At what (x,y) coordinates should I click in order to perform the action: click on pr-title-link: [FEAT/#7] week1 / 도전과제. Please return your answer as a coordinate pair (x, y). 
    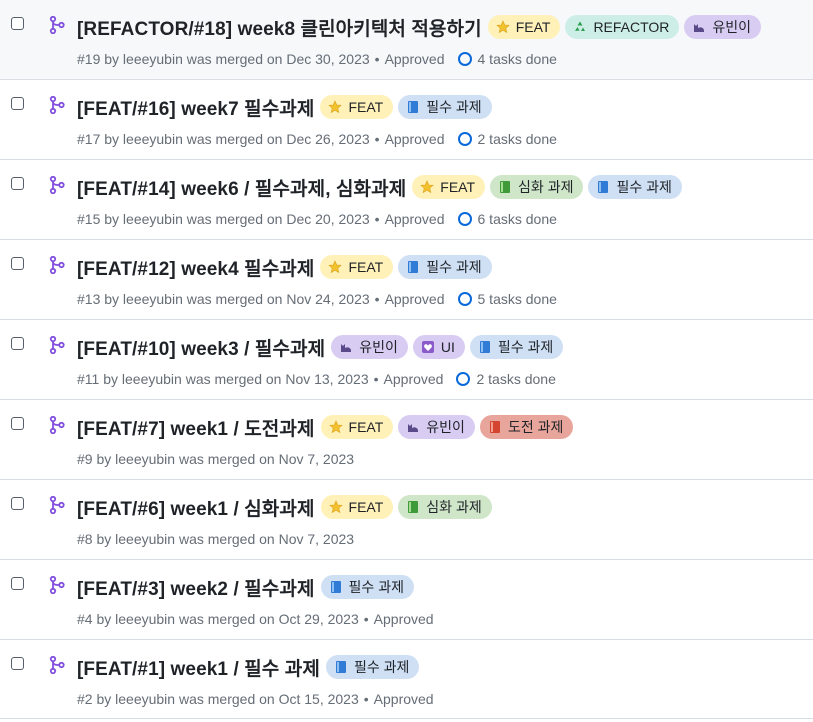
    Looking at the image, I should click on (196, 427).